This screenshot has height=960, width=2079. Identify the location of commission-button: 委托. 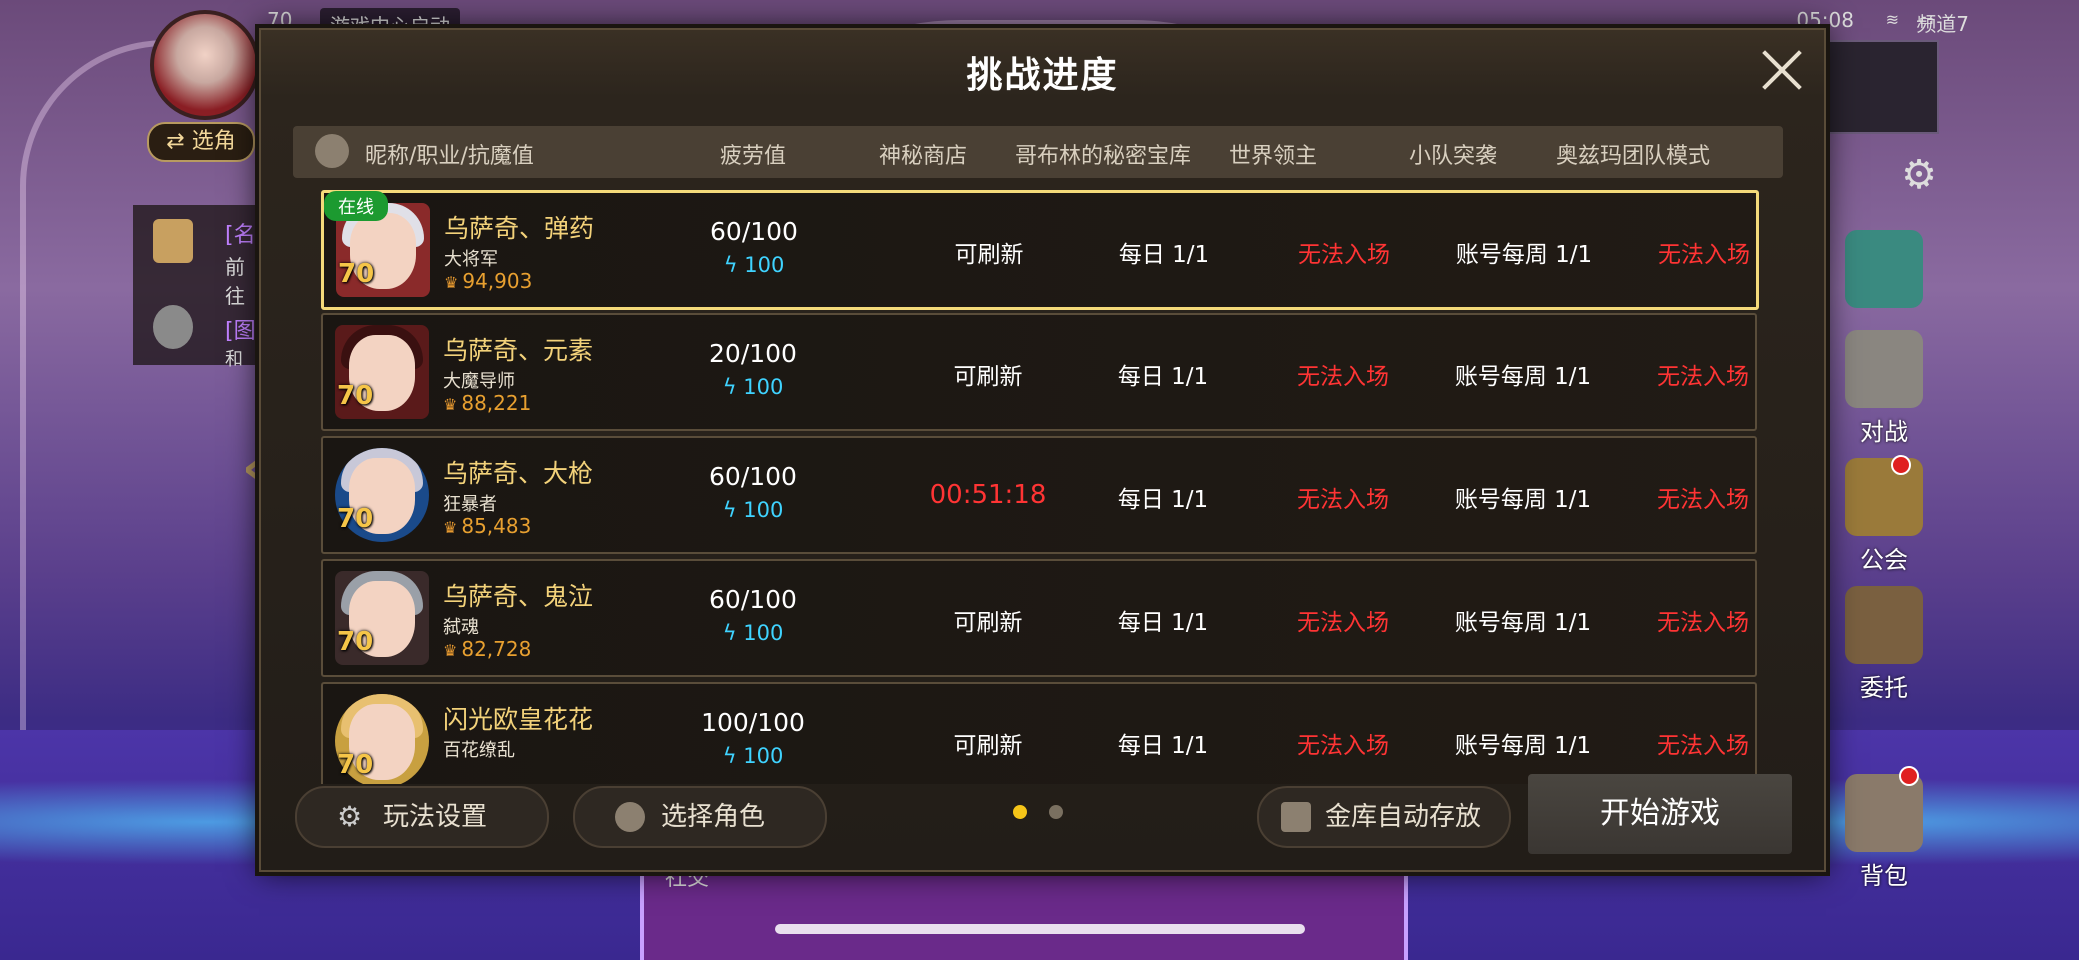
(1884, 644).